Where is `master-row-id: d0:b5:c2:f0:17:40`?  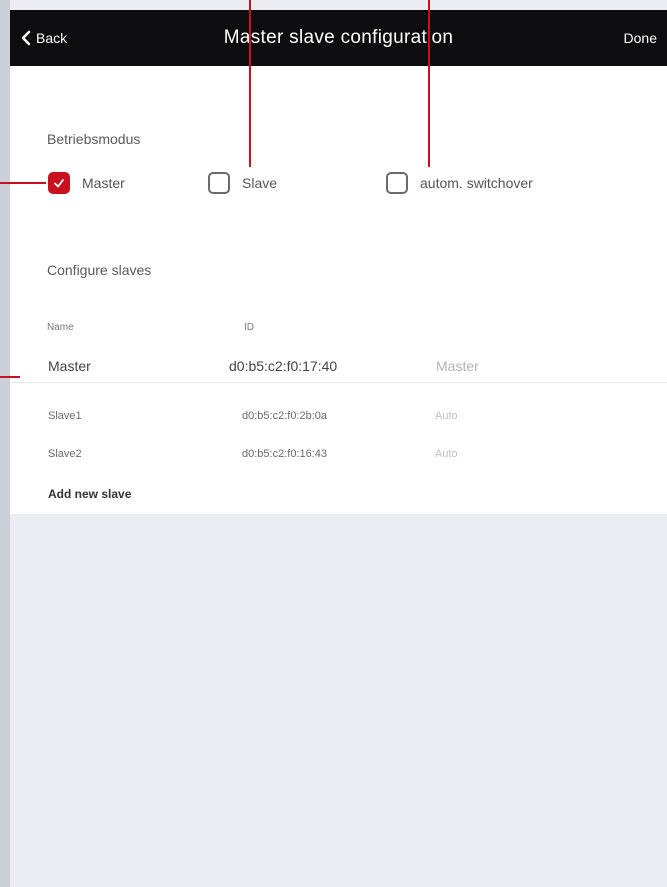
master-row-id: d0:b5:c2:f0:17:40 is located at coordinates (283, 366).